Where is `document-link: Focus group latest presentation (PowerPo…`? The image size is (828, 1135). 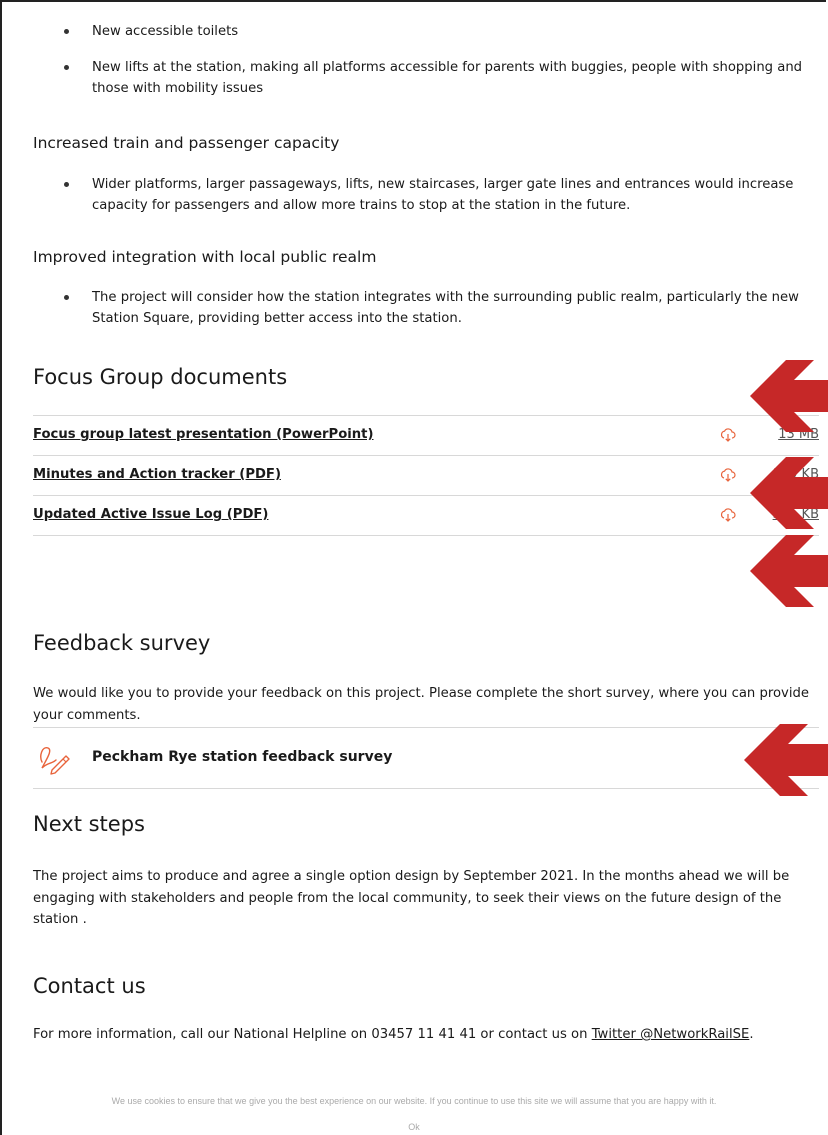 document-link: Focus group latest presentation (PowerPo… is located at coordinates (203, 434).